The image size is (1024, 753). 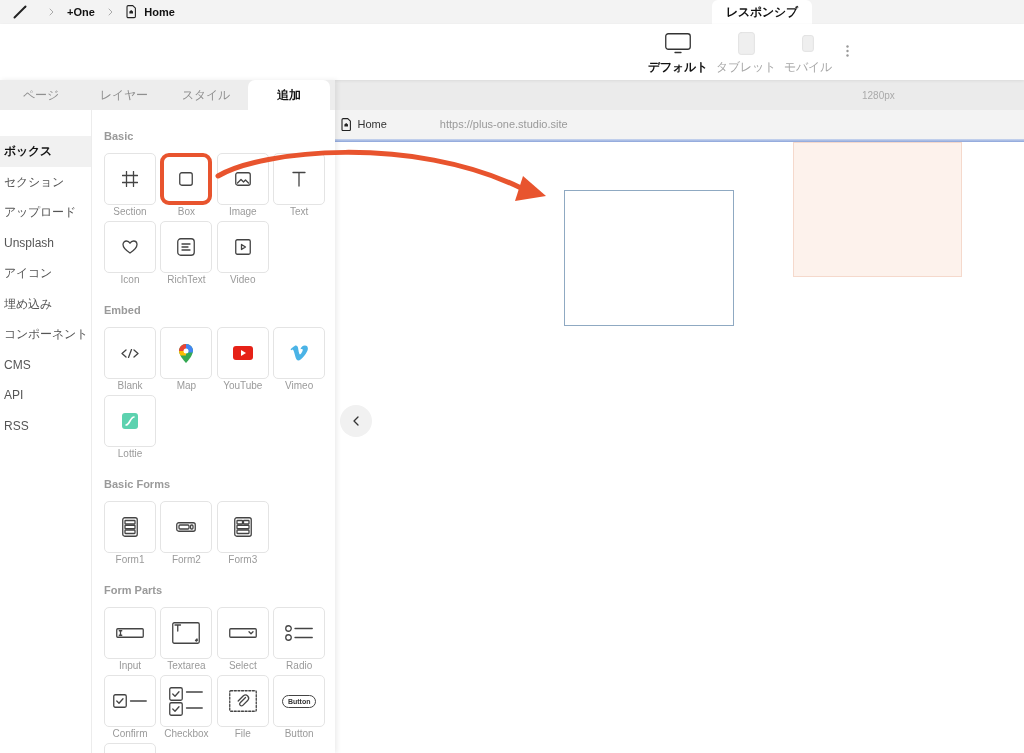 What do you see at coordinates (299, 666) in the screenshot?
I see `tile-label: Radio` at bounding box center [299, 666].